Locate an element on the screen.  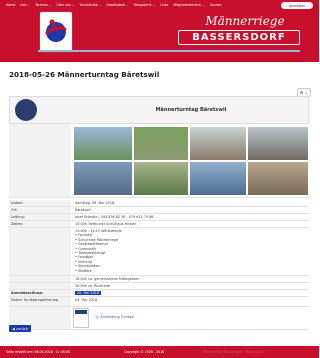
list-item: • Intercup is located at coordinates (84, 261).